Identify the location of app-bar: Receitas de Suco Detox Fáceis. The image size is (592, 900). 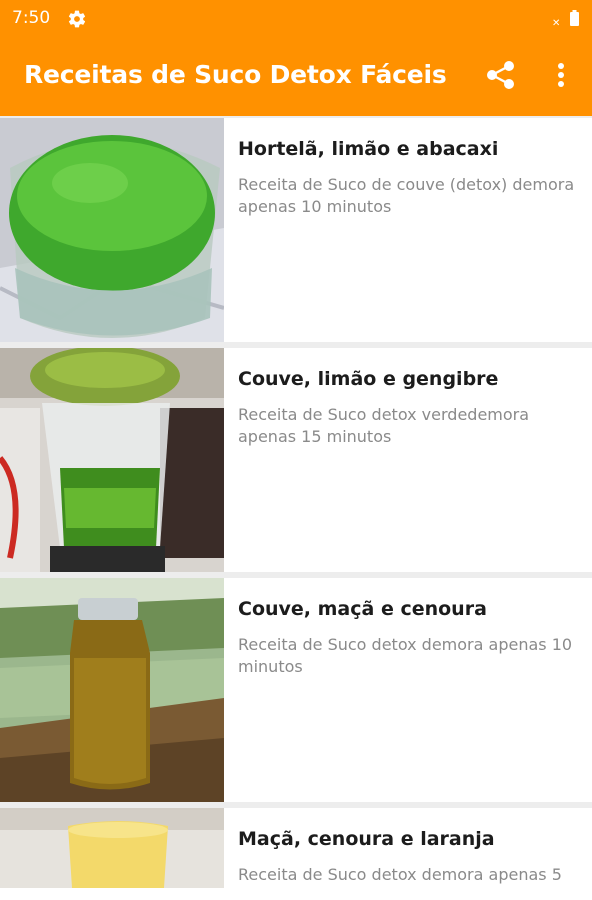
(296, 76).